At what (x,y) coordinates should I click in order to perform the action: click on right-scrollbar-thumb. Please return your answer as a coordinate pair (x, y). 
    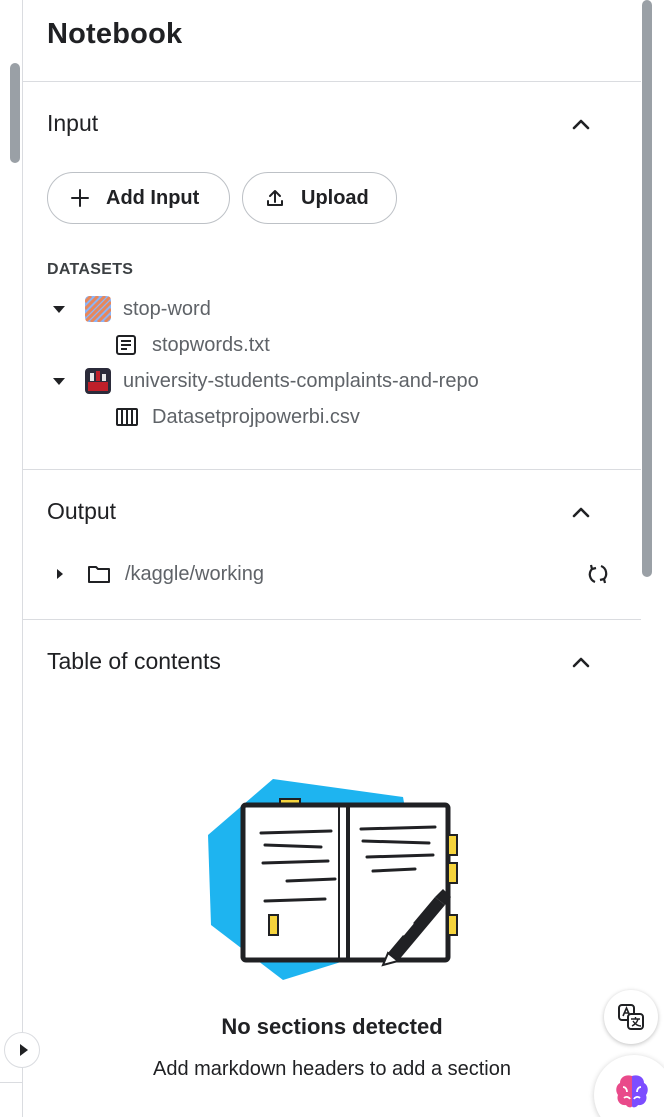
    Looking at the image, I should click on (647, 288).